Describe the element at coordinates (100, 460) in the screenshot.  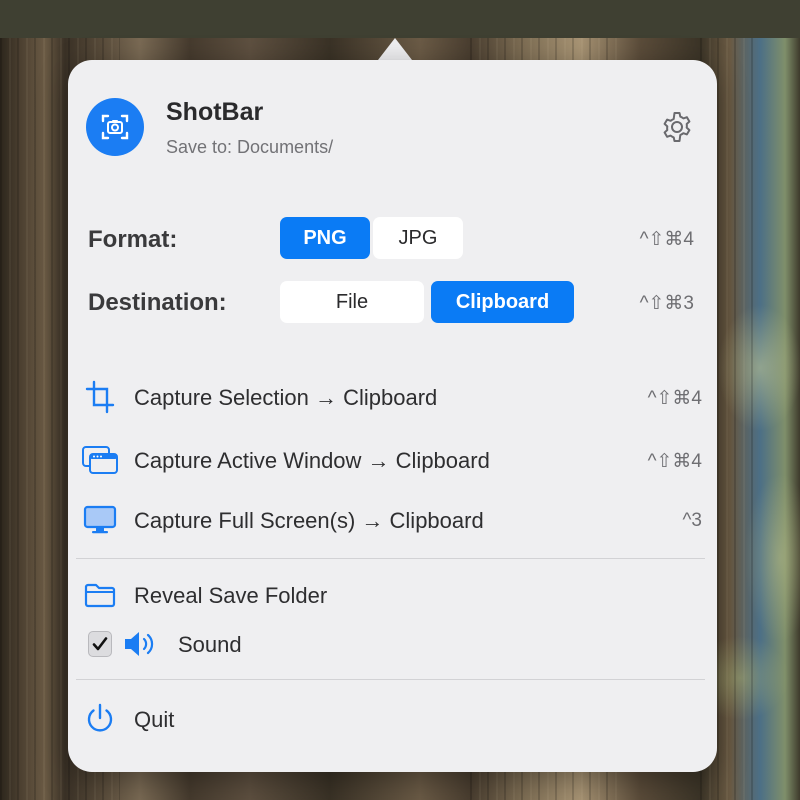
I see `windows-icon` at that location.